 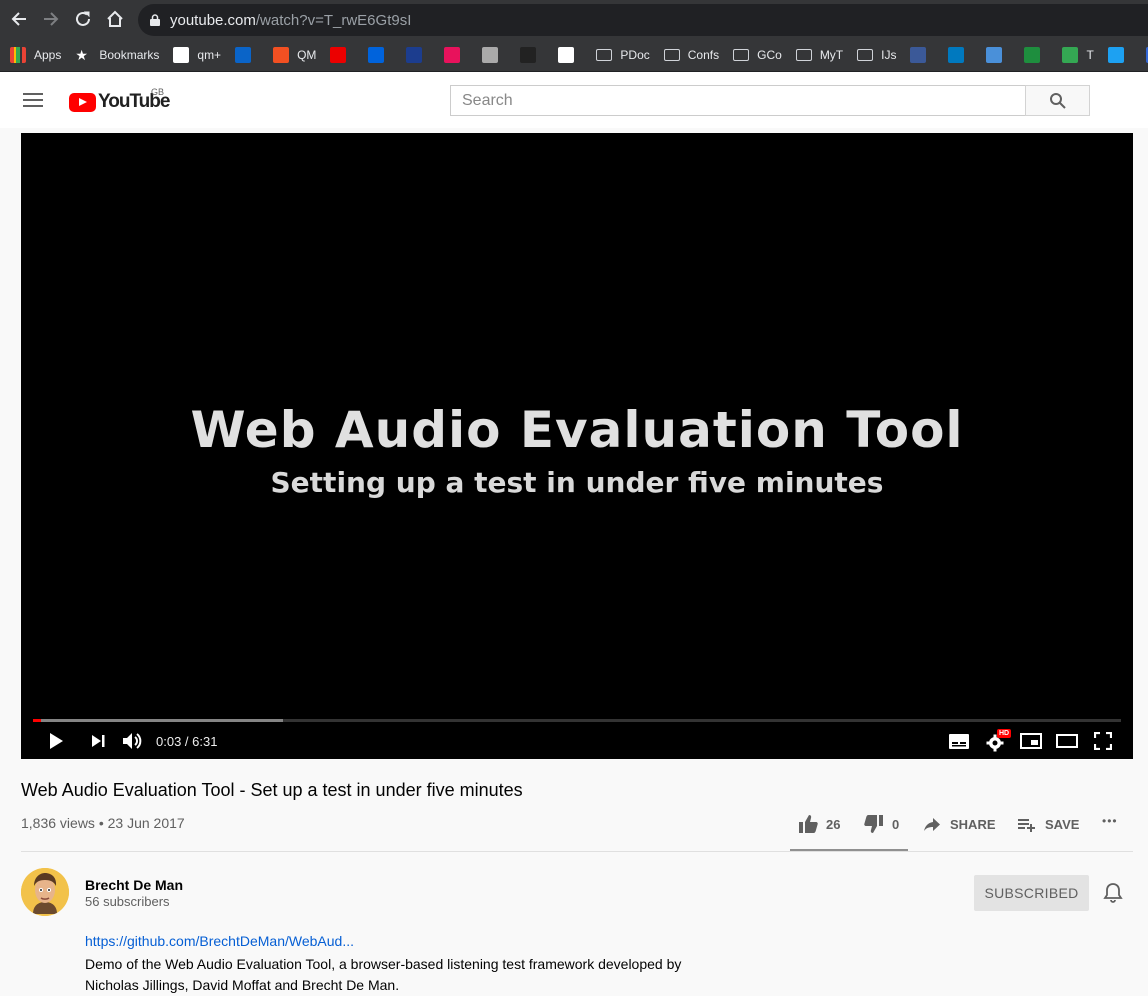 I want to click on fullscreen-button, so click(x=1103, y=741).